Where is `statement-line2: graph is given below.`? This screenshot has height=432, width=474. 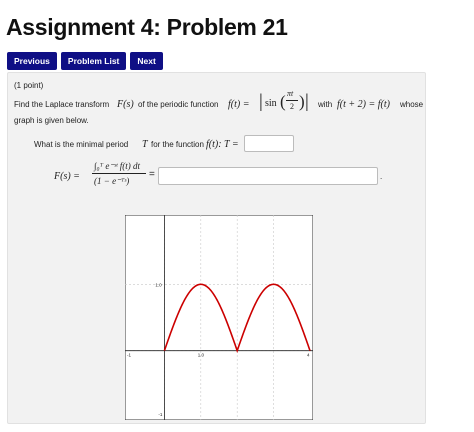
statement-line2: graph is given below. is located at coordinates (51, 120).